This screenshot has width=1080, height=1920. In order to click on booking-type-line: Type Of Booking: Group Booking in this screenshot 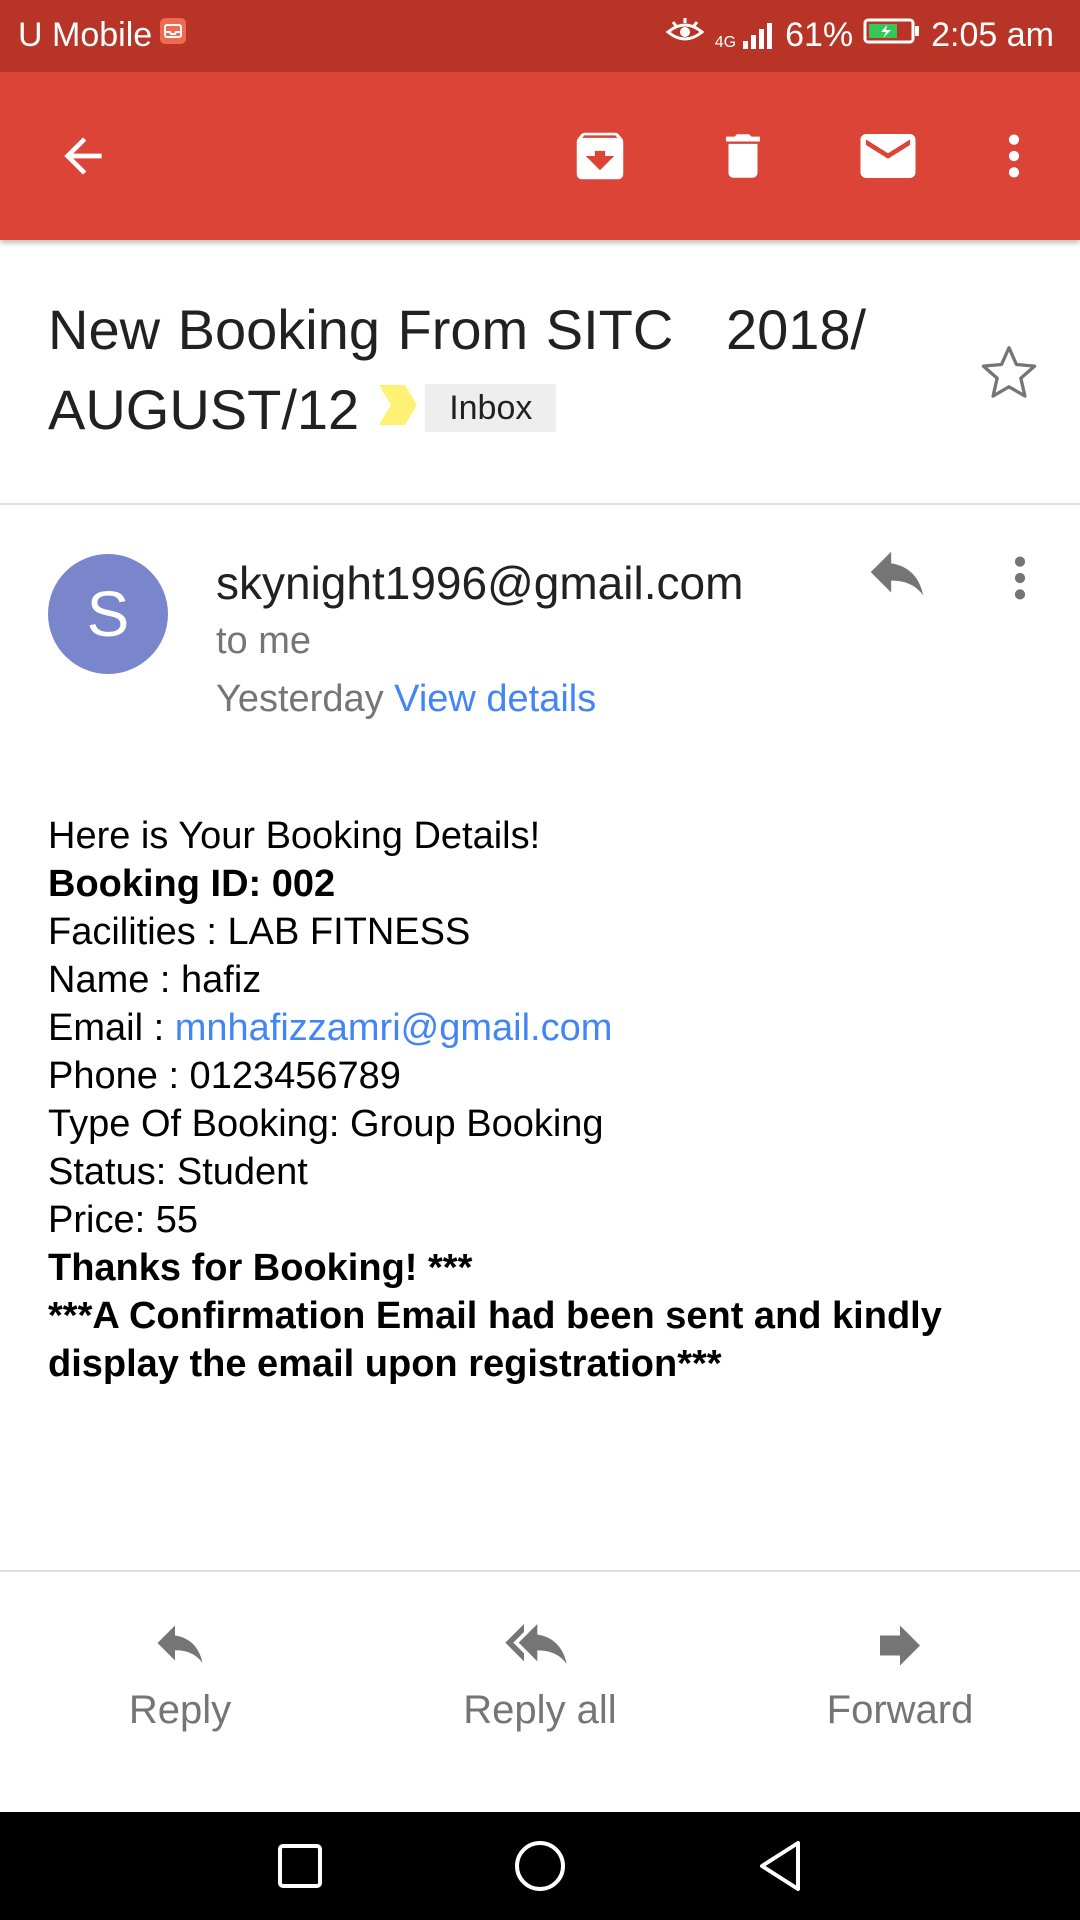, I will do `click(326, 1124)`.